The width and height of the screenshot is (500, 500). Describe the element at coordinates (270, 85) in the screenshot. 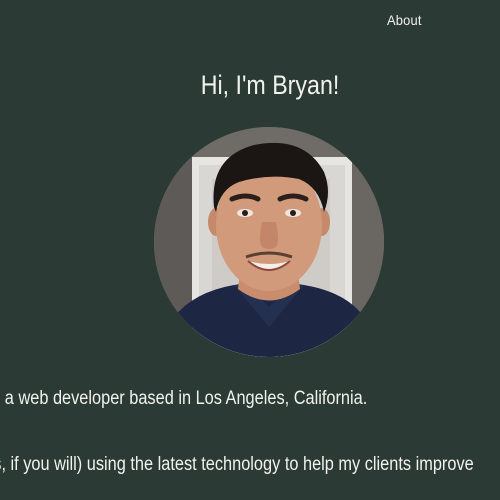

I see `page-title: Hi, I'm Bryan!` at that location.